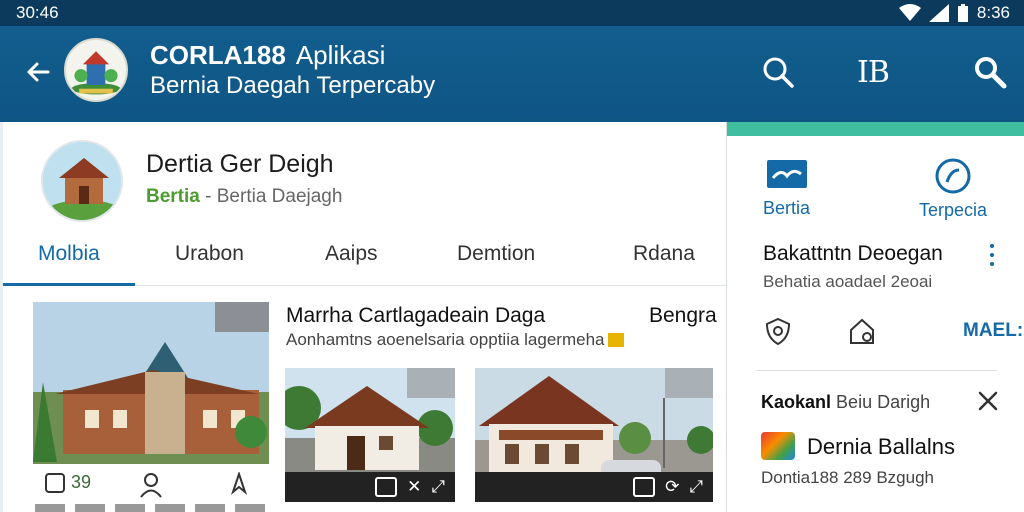  Describe the element at coordinates (414, 487) in the screenshot. I see `tools-icon: ✕` at that location.